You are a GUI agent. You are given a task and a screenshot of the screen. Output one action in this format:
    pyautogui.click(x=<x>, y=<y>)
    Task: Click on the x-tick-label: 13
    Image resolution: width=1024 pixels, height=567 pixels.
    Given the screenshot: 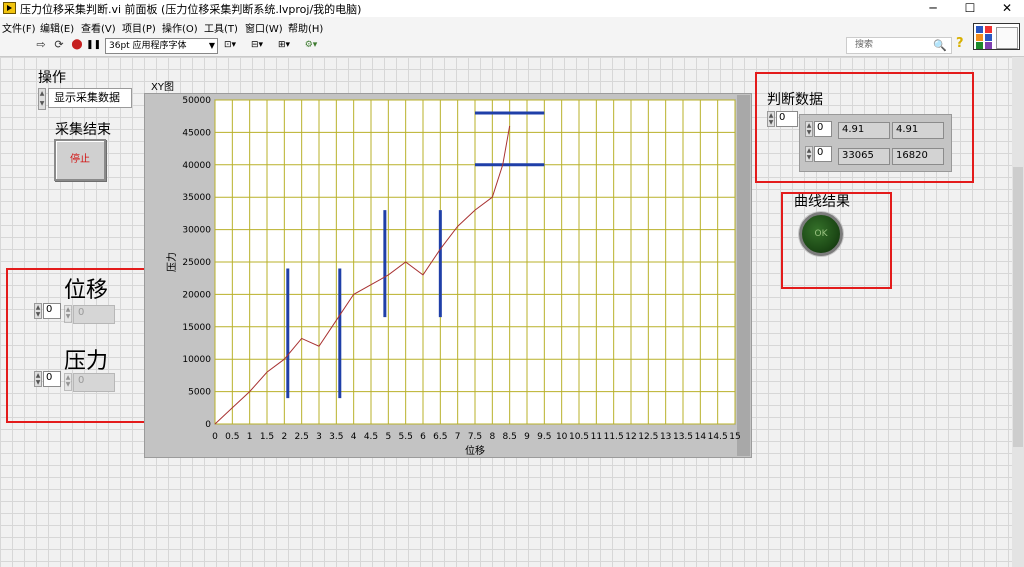 What is the action you would take?
    pyautogui.click(x=665, y=437)
    